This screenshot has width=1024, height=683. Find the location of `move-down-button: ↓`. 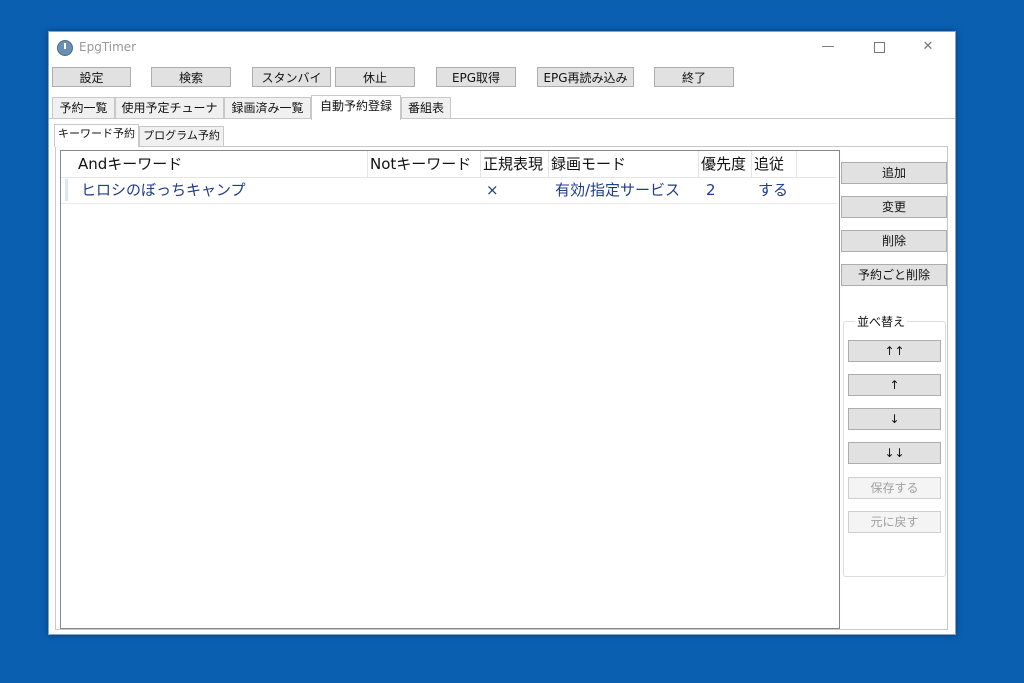

move-down-button: ↓ is located at coordinates (894, 419).